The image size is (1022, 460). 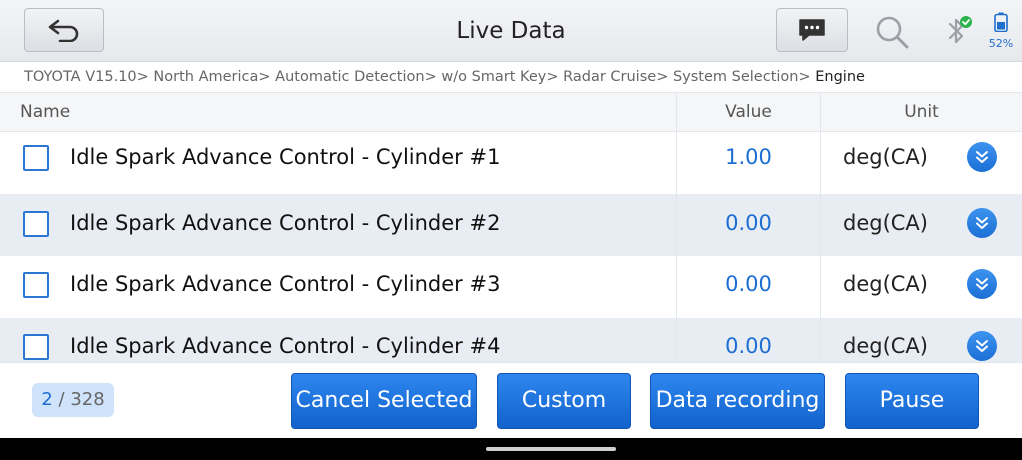 What do you see at coordinates (748, 113) in the screenshot?
I see `column-header-value: Value` at bounding box center [748, 113].